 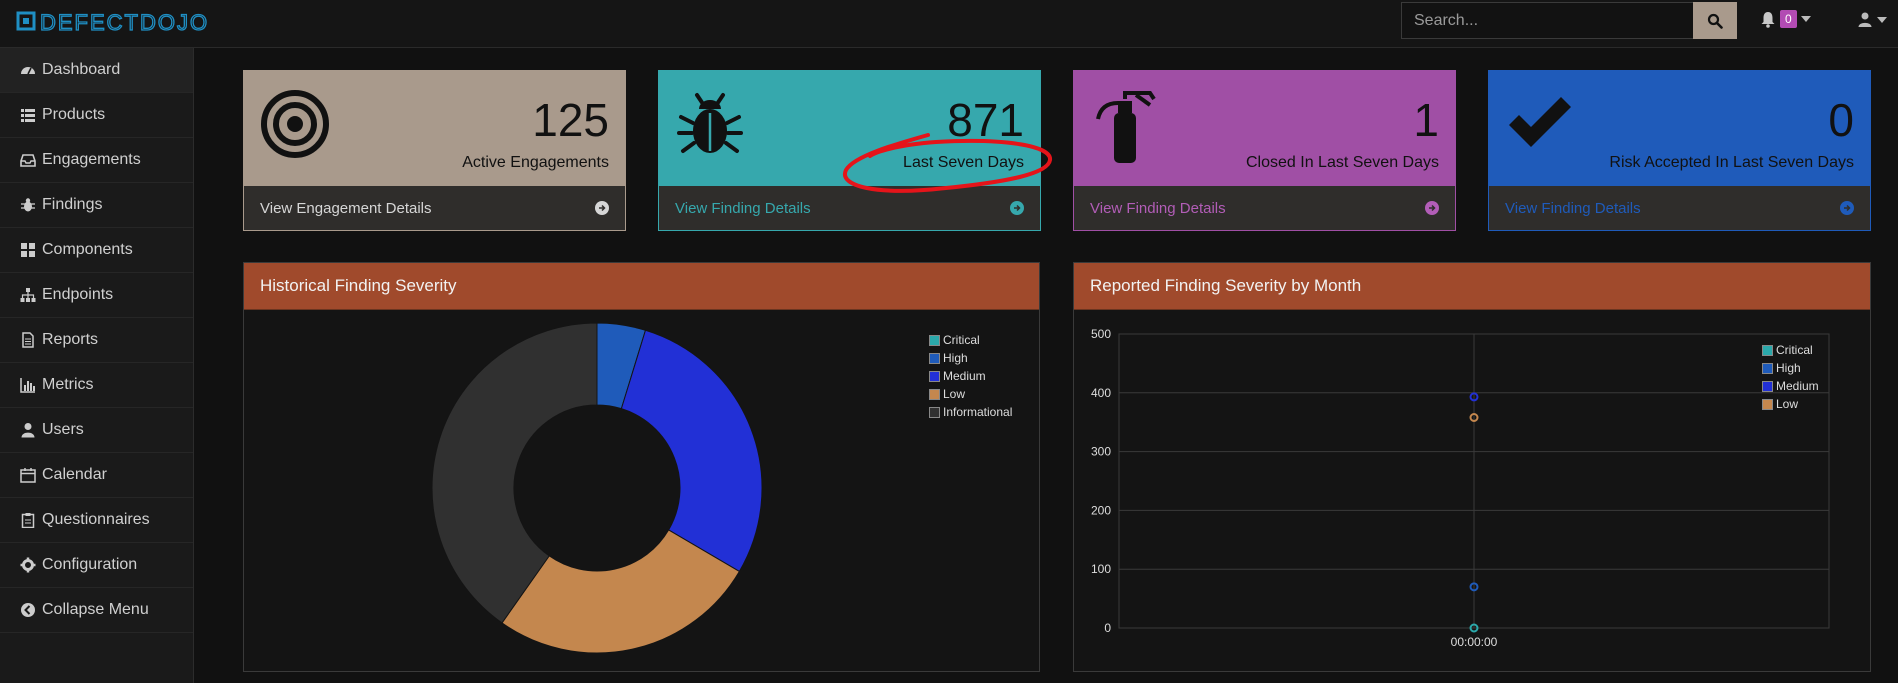 I want to click on components-icon, so click(x=28, y=250).